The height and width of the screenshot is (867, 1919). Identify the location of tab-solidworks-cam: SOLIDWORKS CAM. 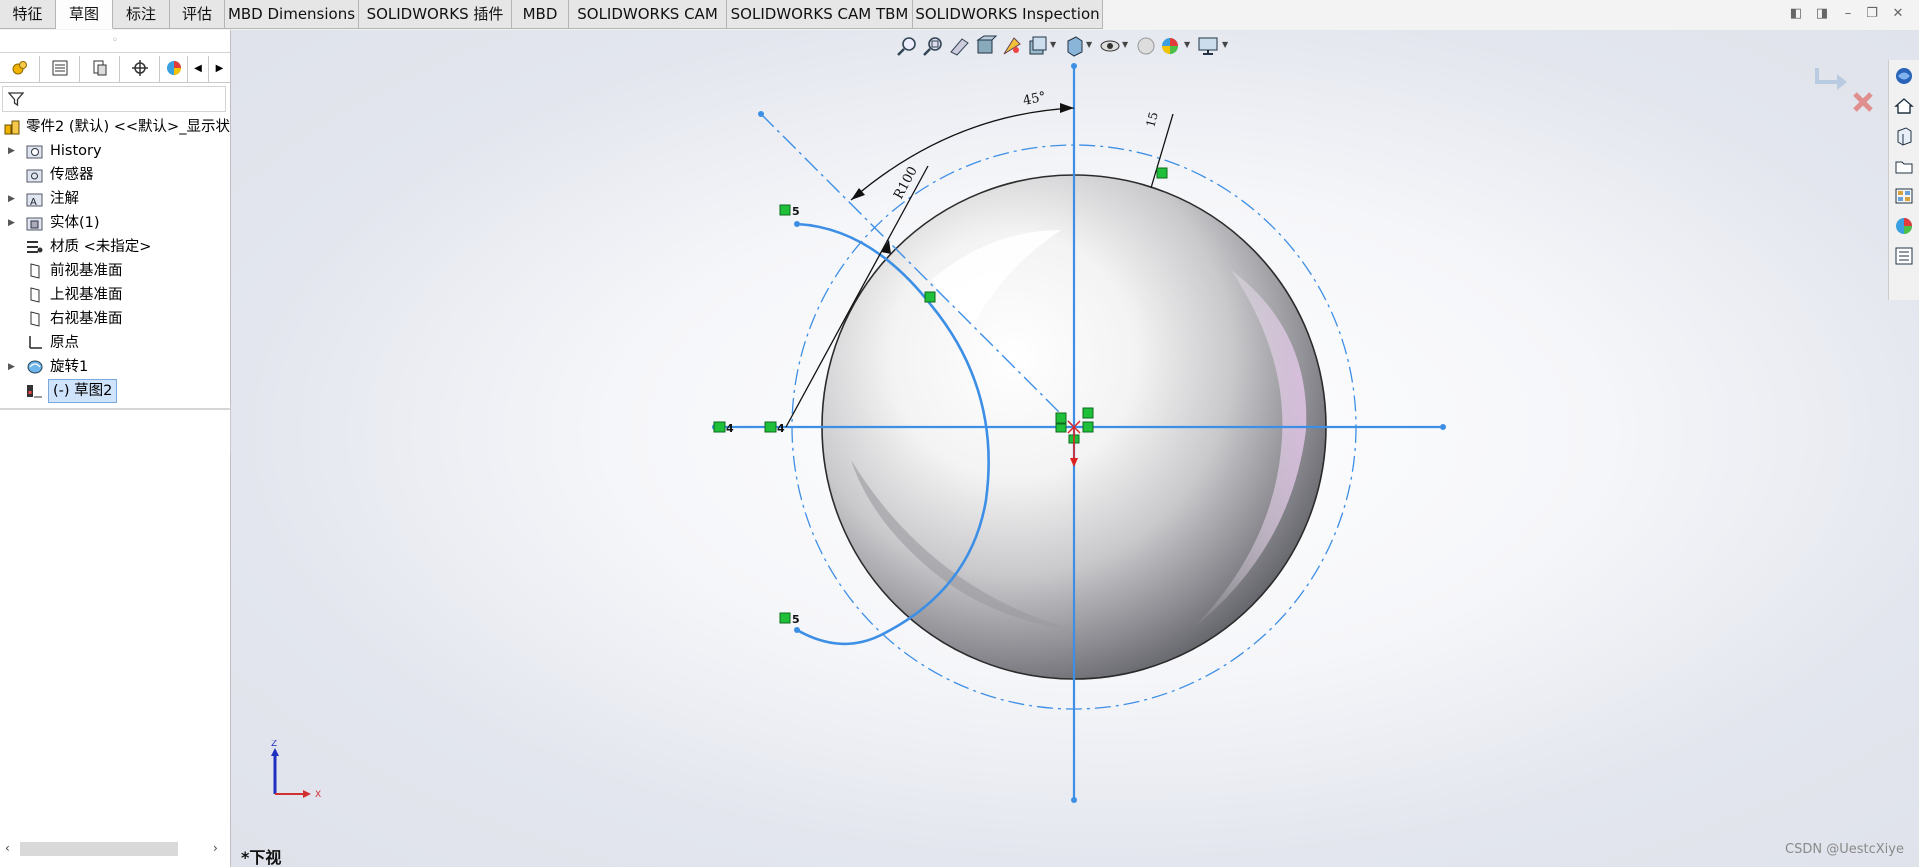
(648, 14).